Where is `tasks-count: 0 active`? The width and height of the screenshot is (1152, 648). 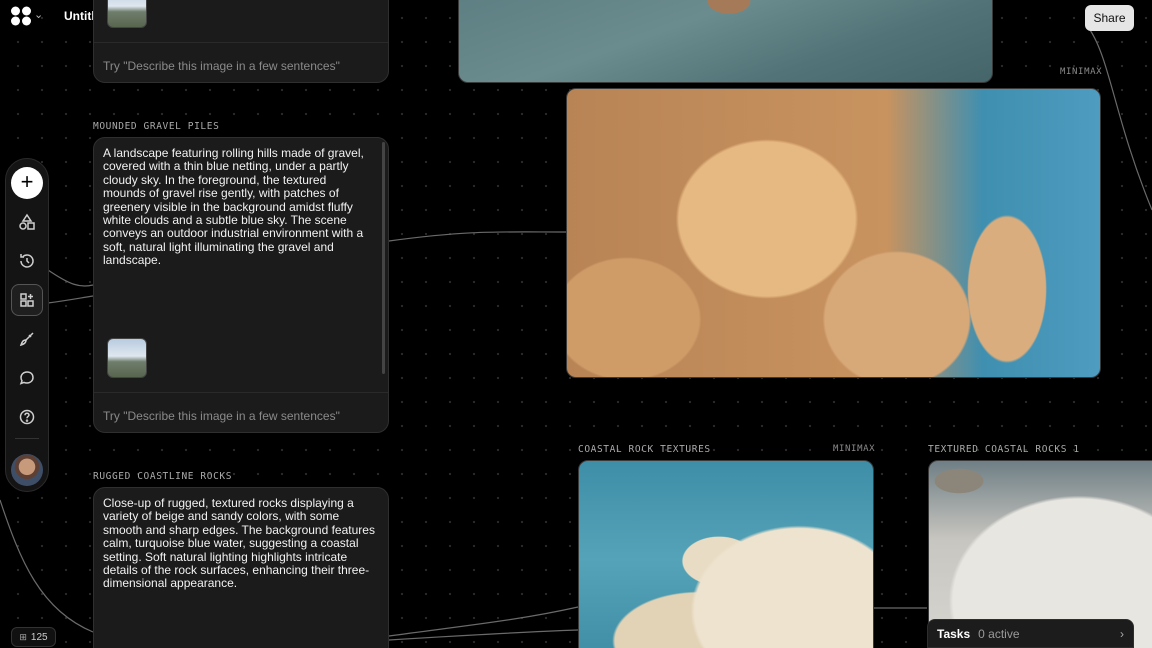 tasks-count: 0 active is located at coordinates (998, 634).